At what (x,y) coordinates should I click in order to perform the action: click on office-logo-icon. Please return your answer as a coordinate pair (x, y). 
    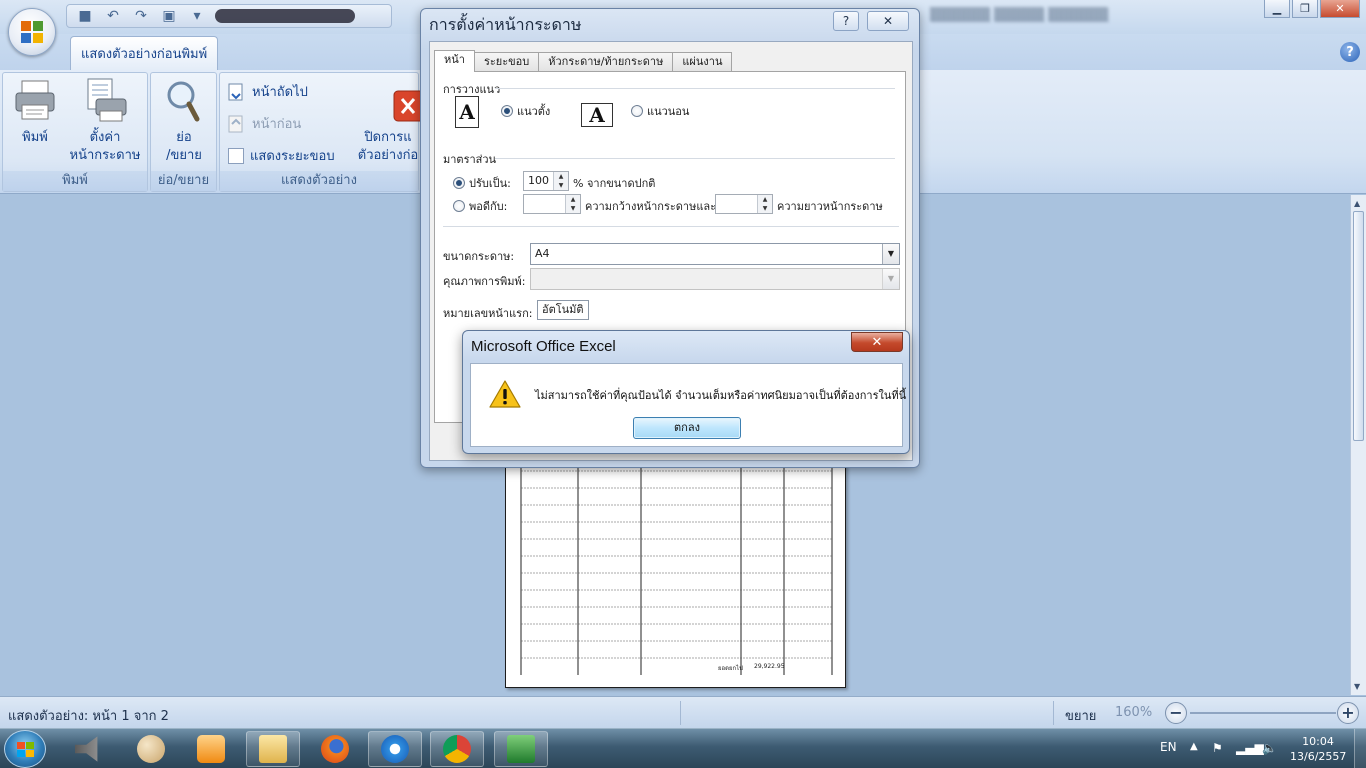
    Looking at the image, I should click on (33, 33).